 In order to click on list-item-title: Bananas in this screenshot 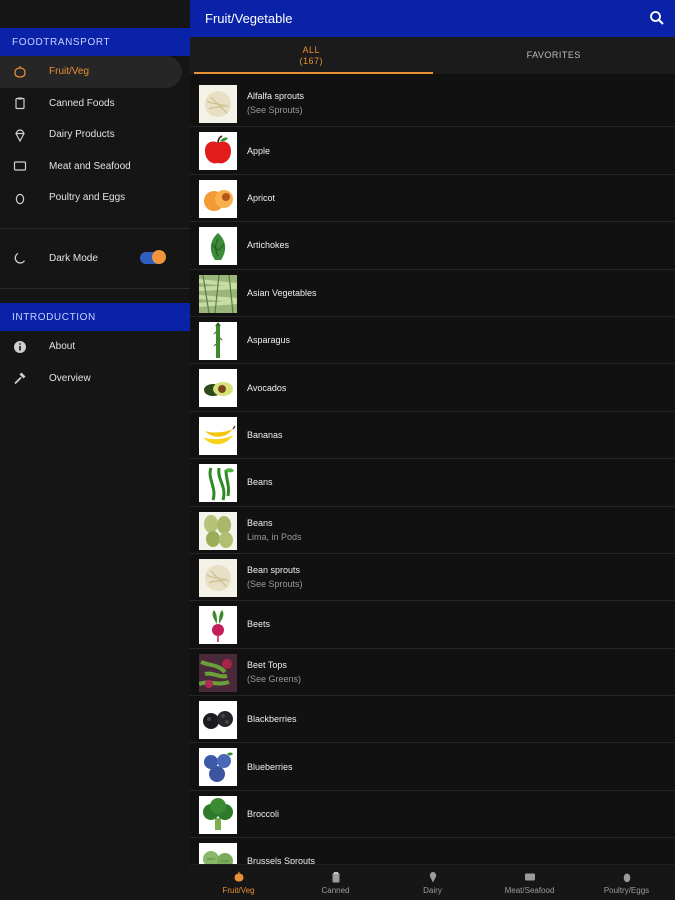, I will do `click(265, 434)`.